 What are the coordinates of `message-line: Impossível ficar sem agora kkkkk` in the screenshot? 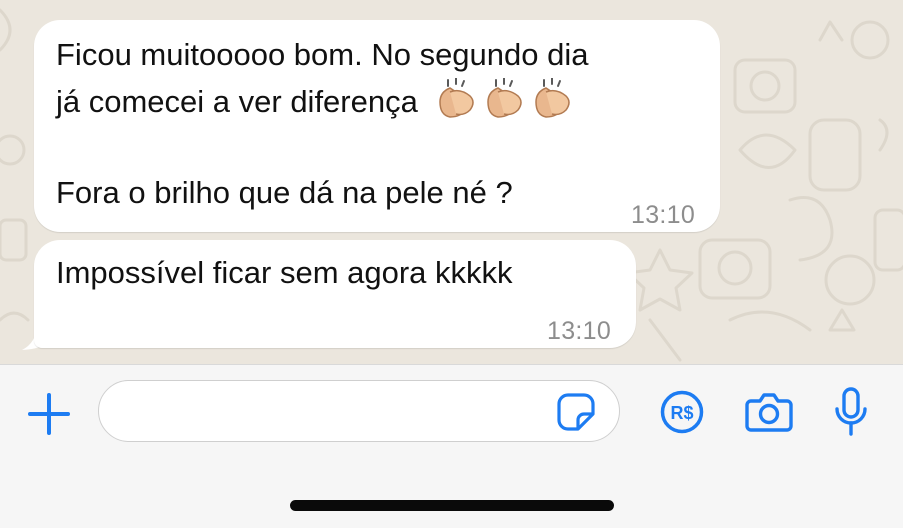 It's located at (284, 272).